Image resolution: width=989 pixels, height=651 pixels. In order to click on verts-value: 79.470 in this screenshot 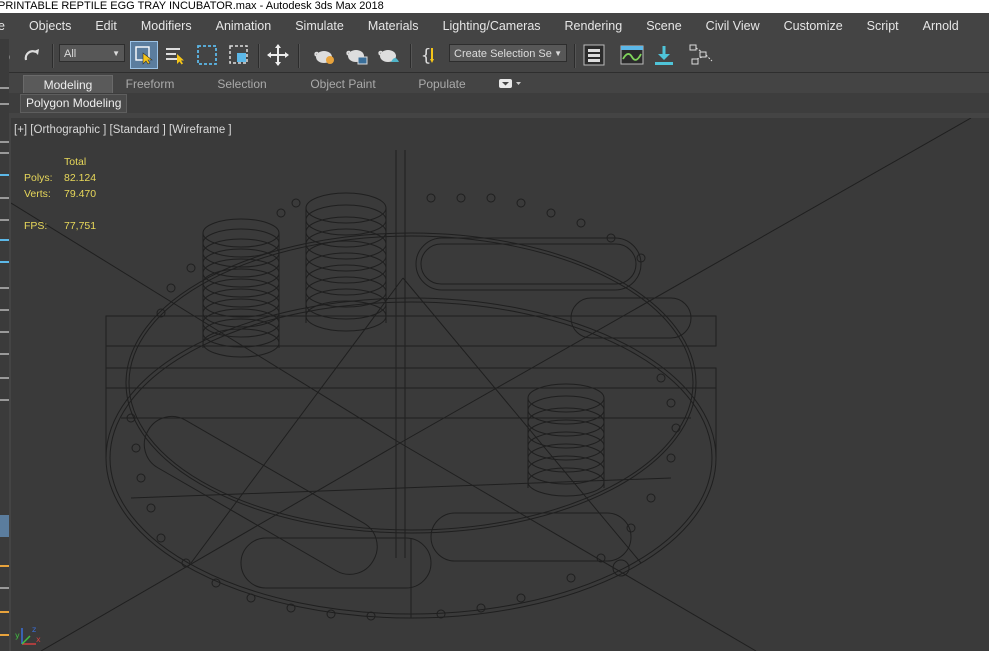, I will do `click(80, 194)`.